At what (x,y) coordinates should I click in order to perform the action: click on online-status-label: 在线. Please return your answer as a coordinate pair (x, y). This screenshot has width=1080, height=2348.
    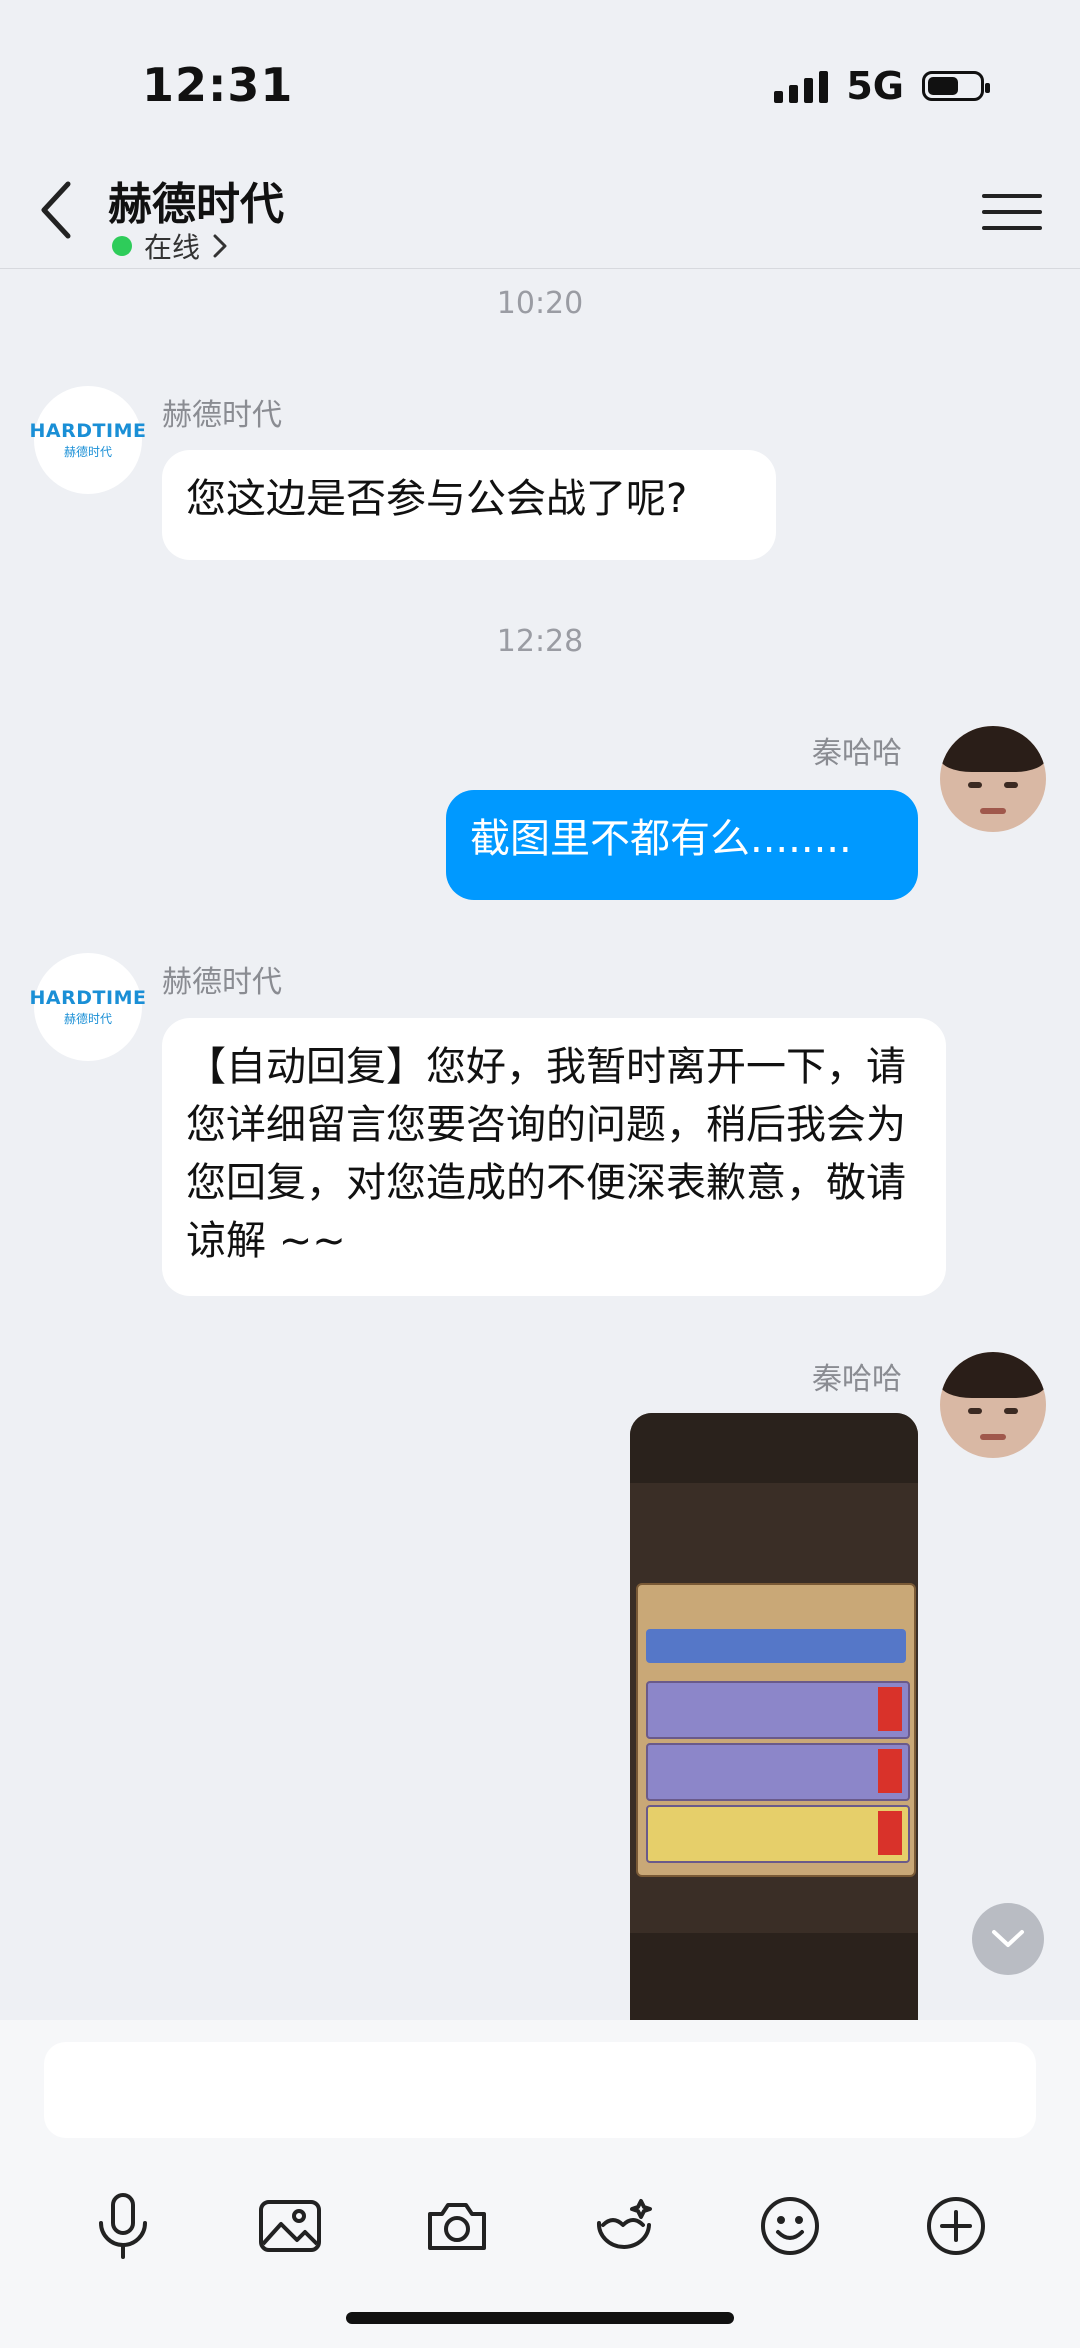
    Looking at the image, I should click on (172, 247).